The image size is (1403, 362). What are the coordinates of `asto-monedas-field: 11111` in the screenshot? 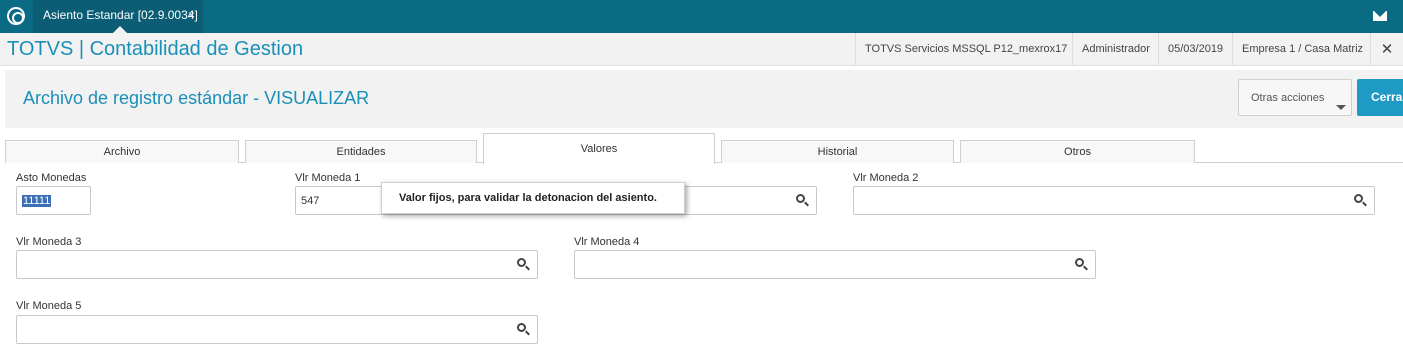 It's located at (53, 200).